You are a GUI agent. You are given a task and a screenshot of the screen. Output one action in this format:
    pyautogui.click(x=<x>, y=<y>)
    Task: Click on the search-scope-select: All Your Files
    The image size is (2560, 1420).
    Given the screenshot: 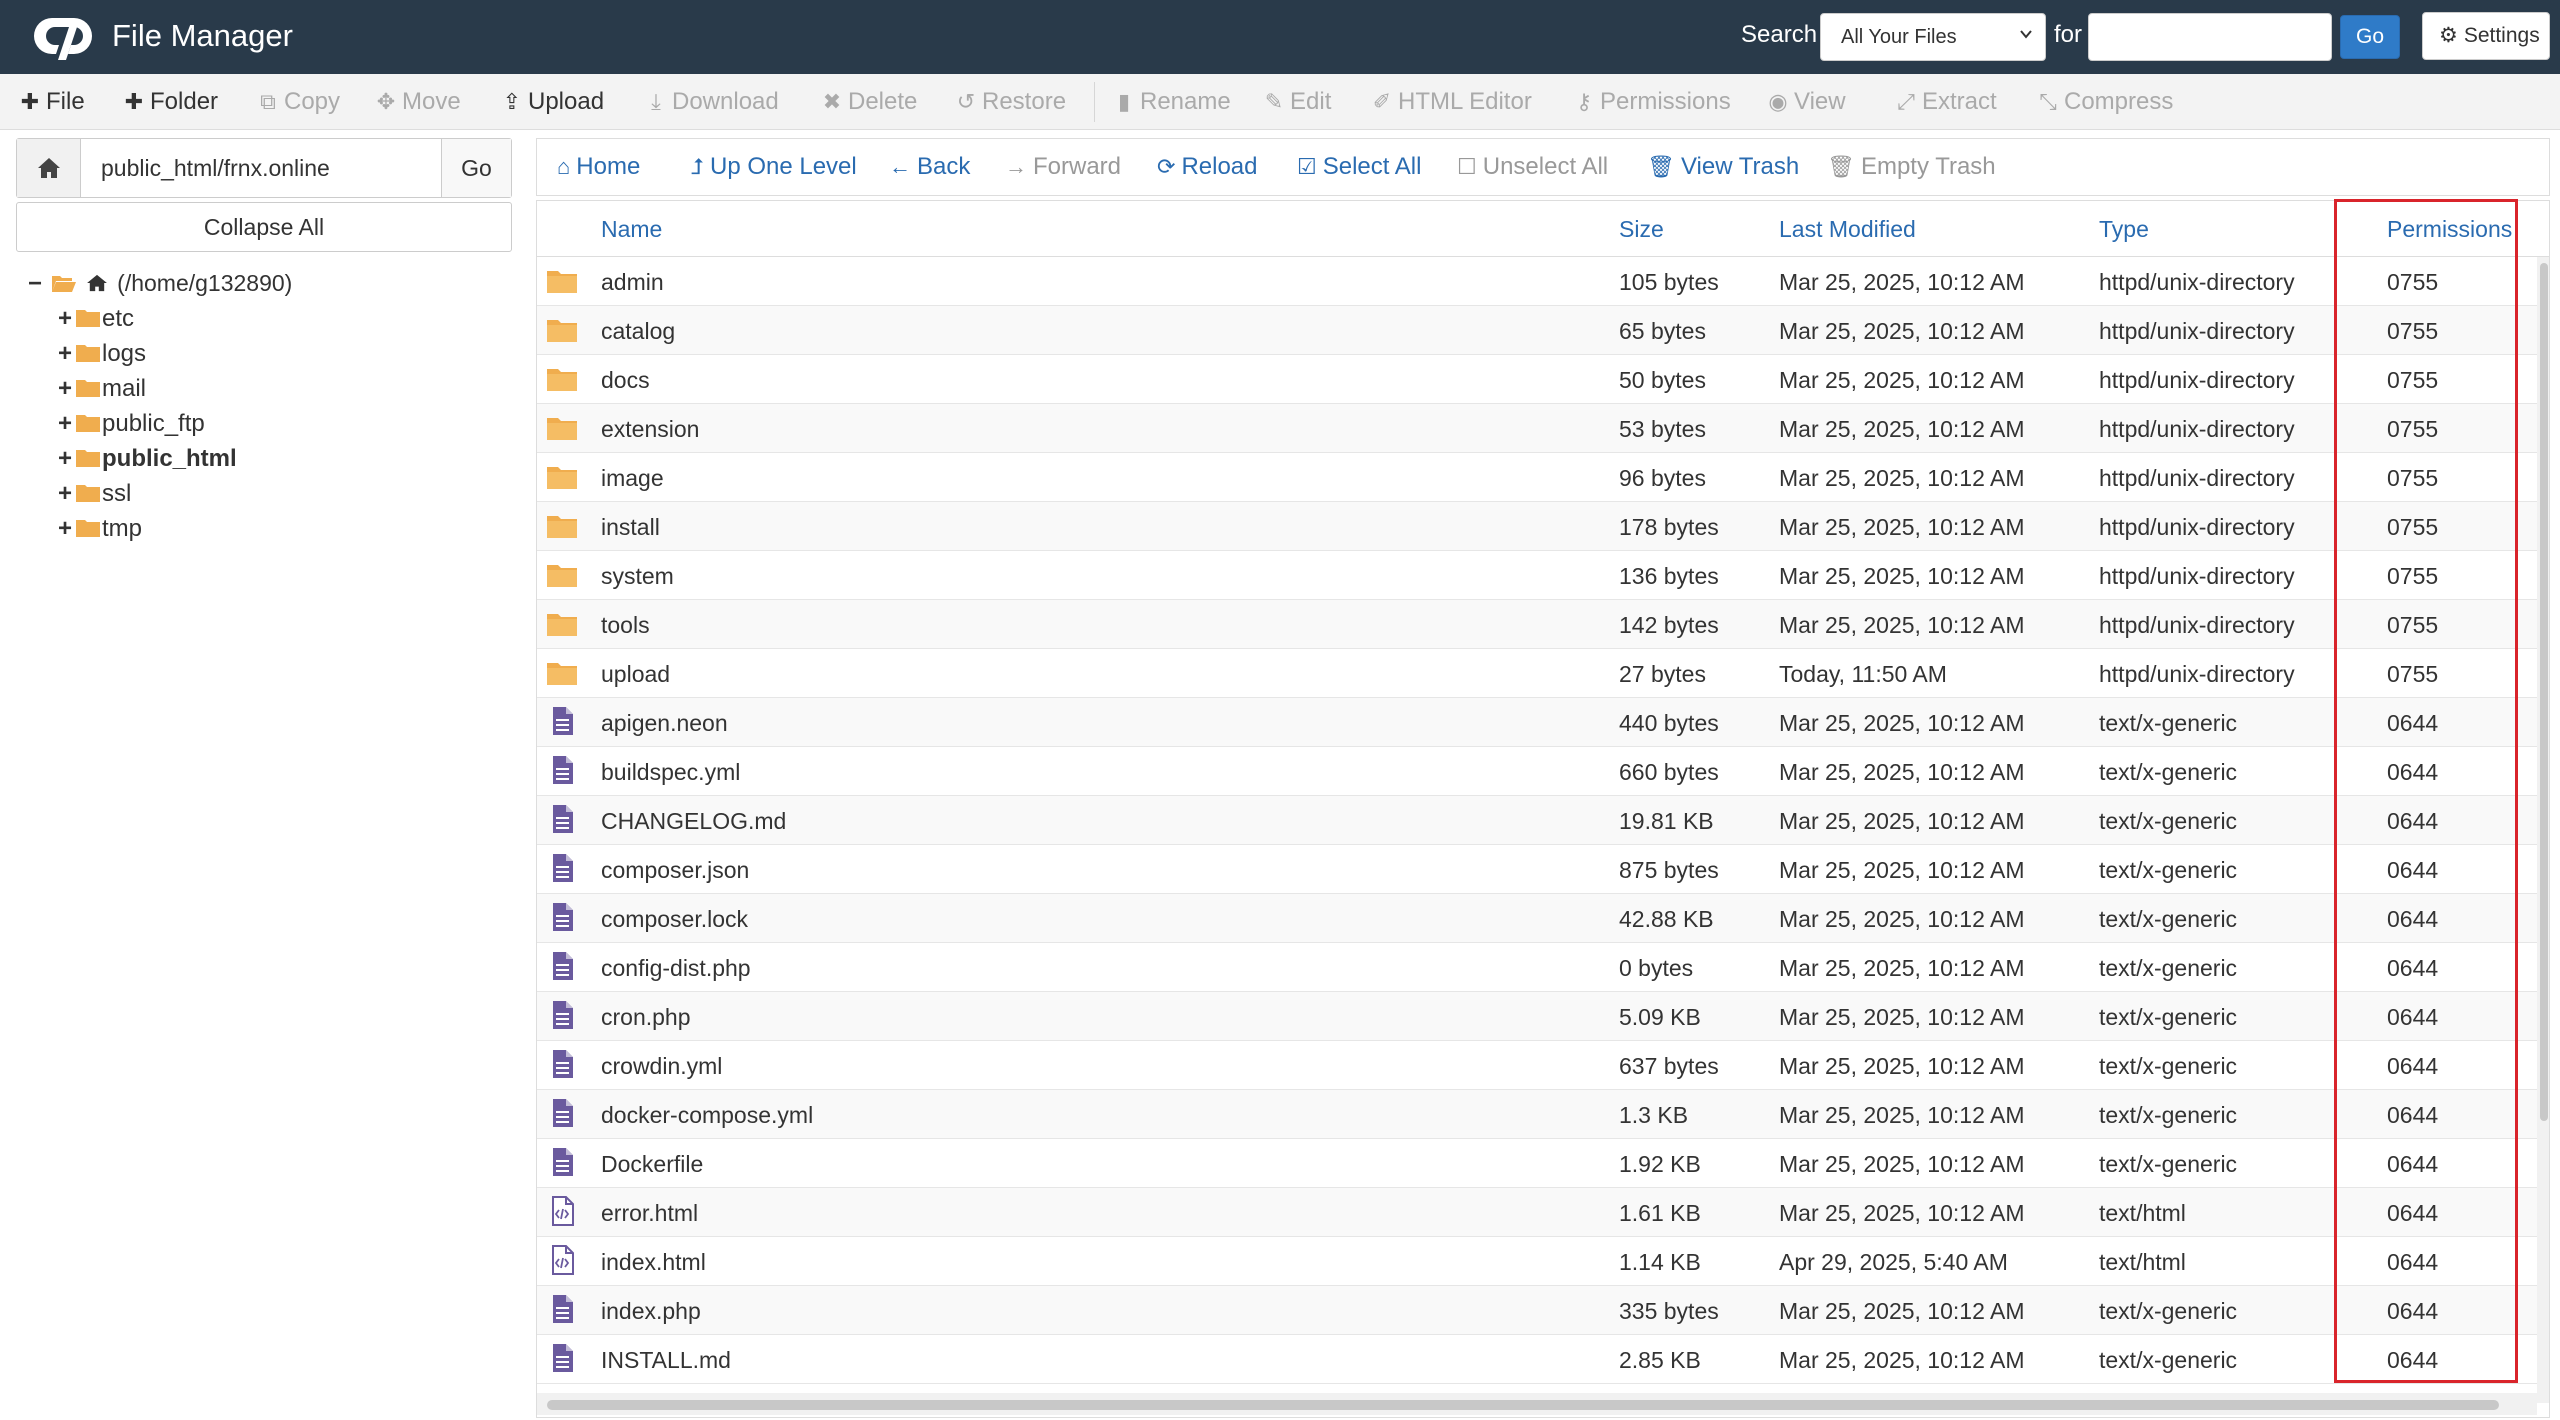 What is the action you would take?
    pyautogui.click(x=1933, y=37)
    